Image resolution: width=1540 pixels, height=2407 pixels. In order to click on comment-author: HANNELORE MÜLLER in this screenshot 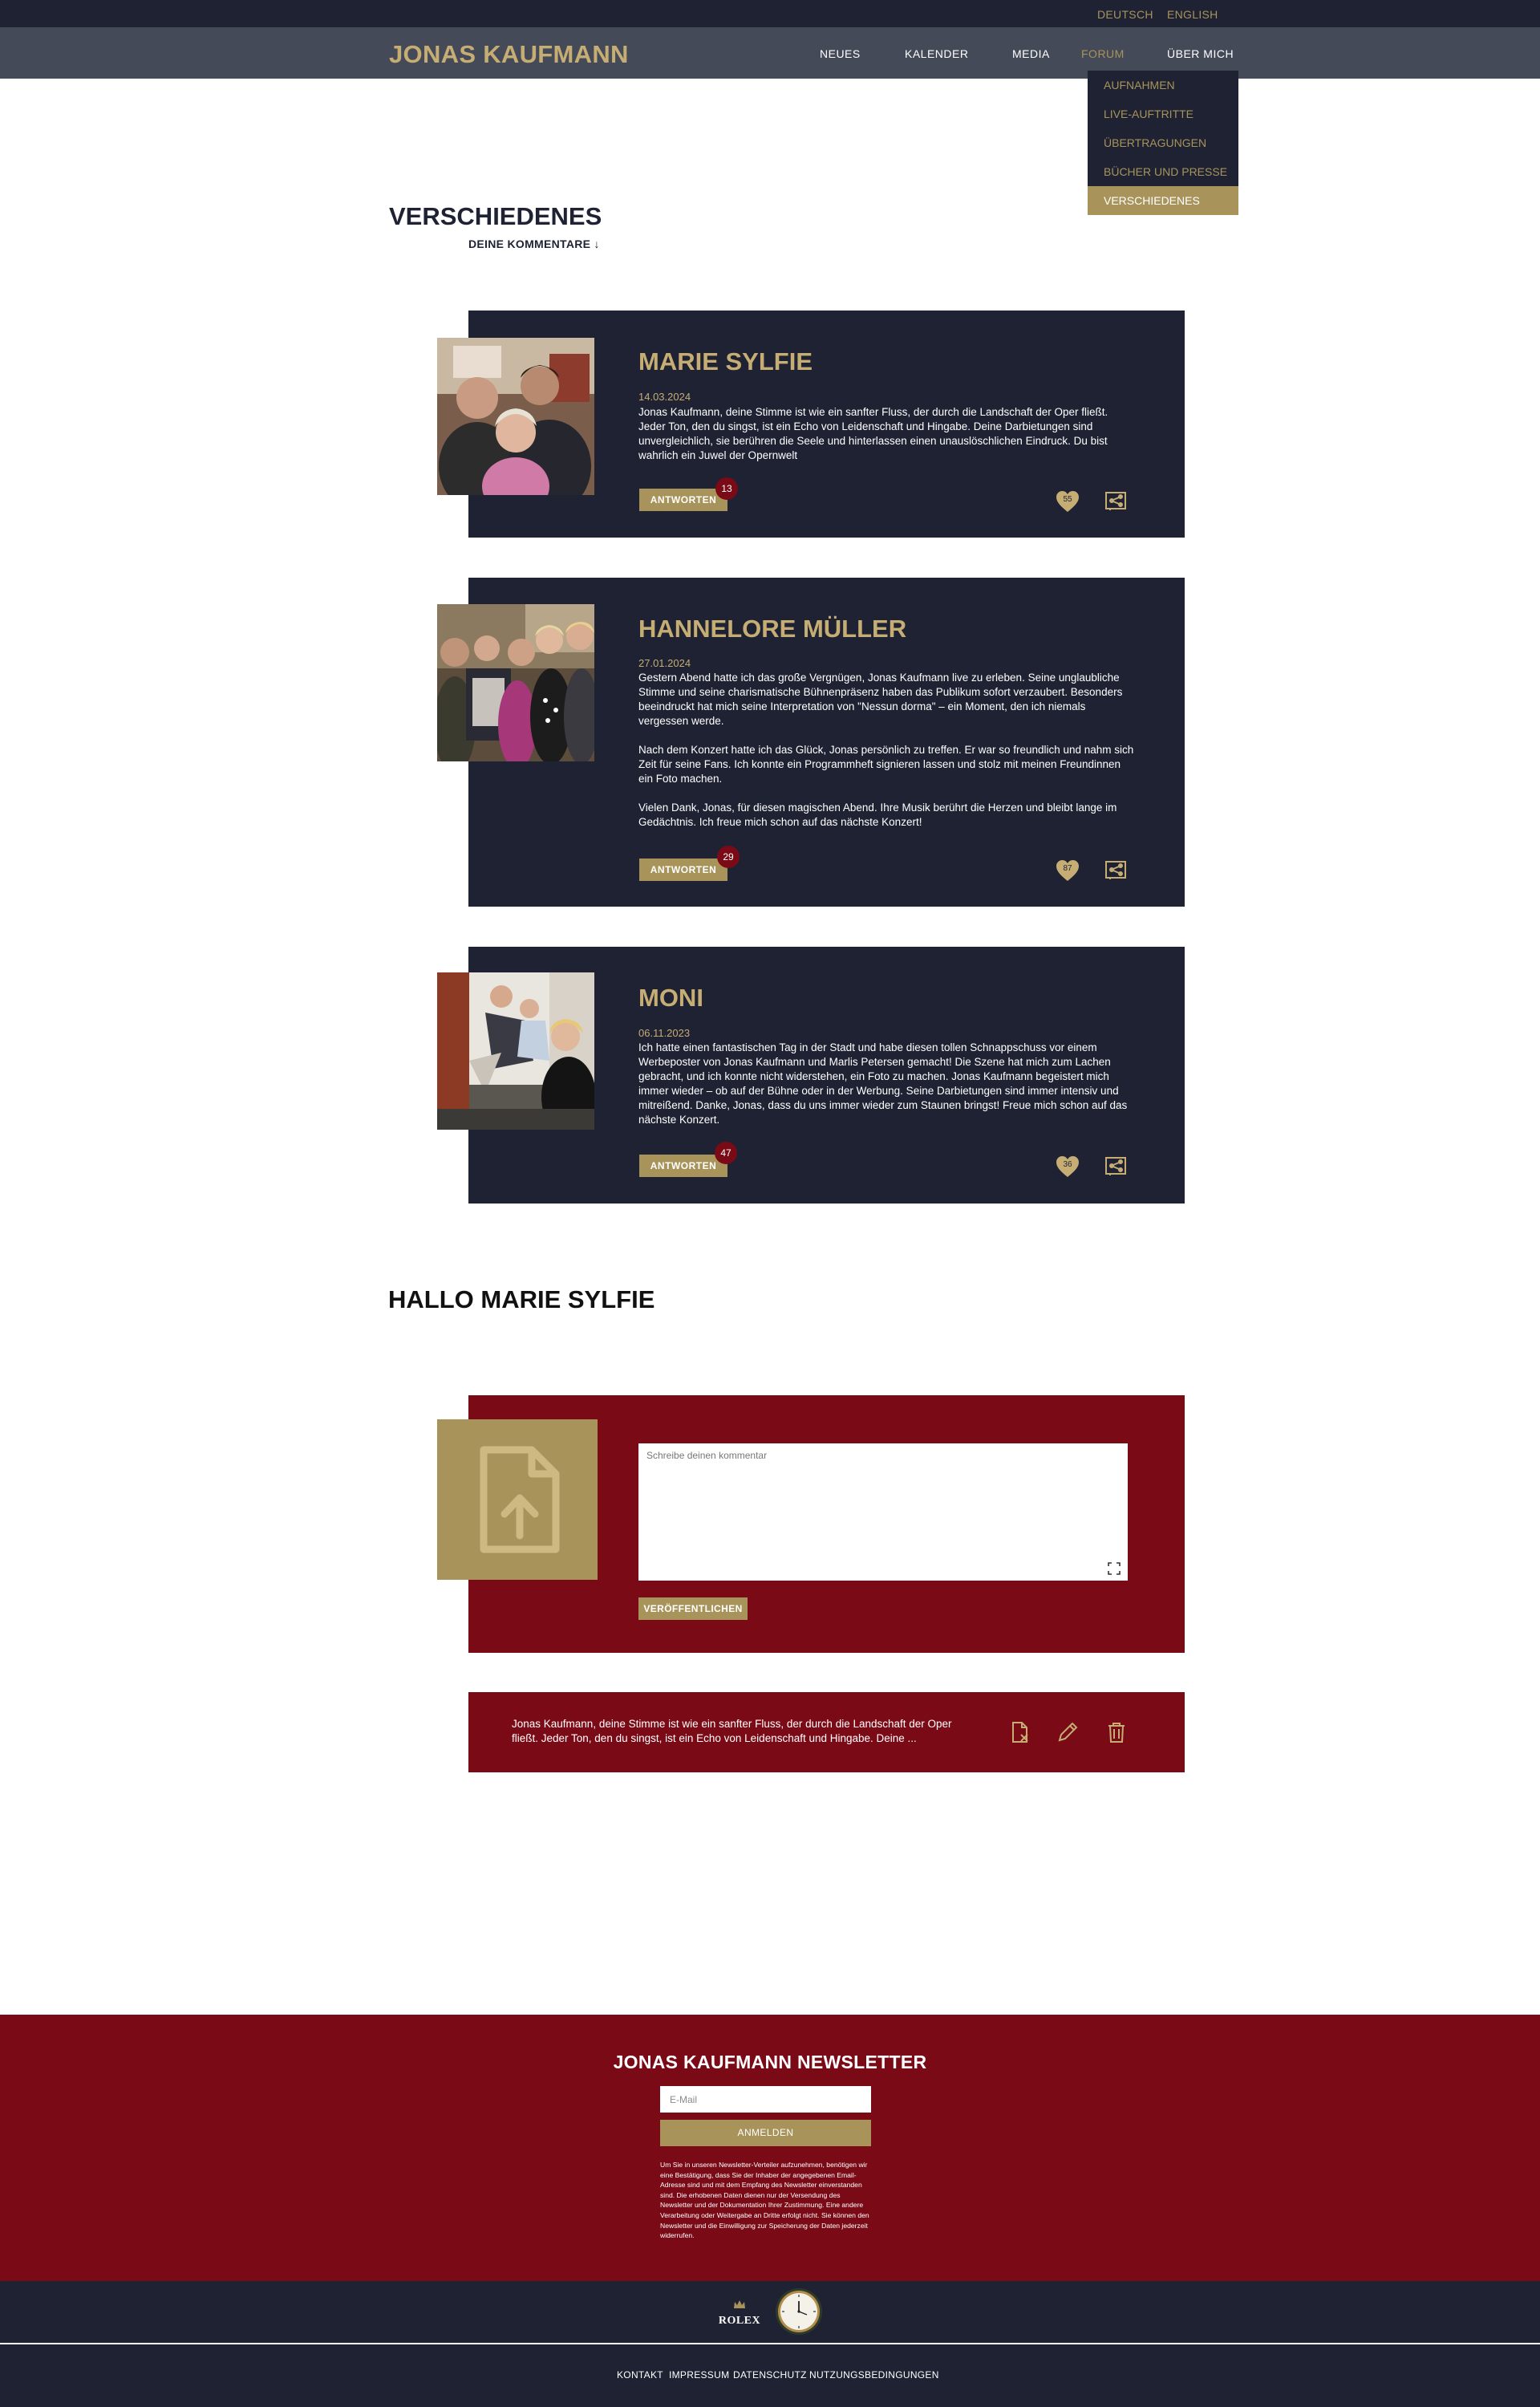, I will do `click(772, 629)`.